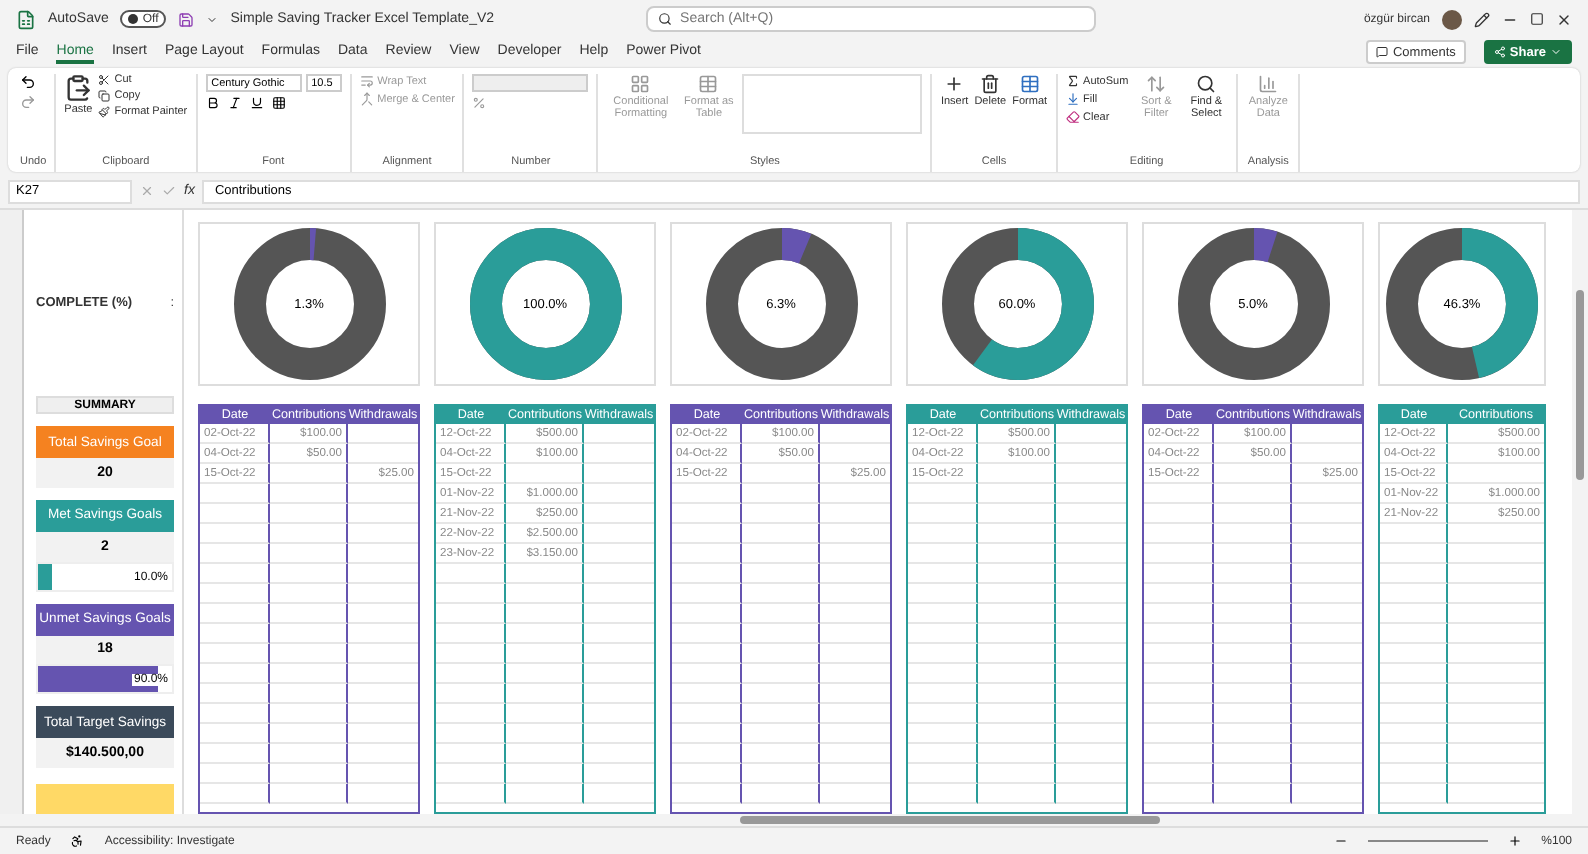  I want to click on bold-icon, so click(212, 103).